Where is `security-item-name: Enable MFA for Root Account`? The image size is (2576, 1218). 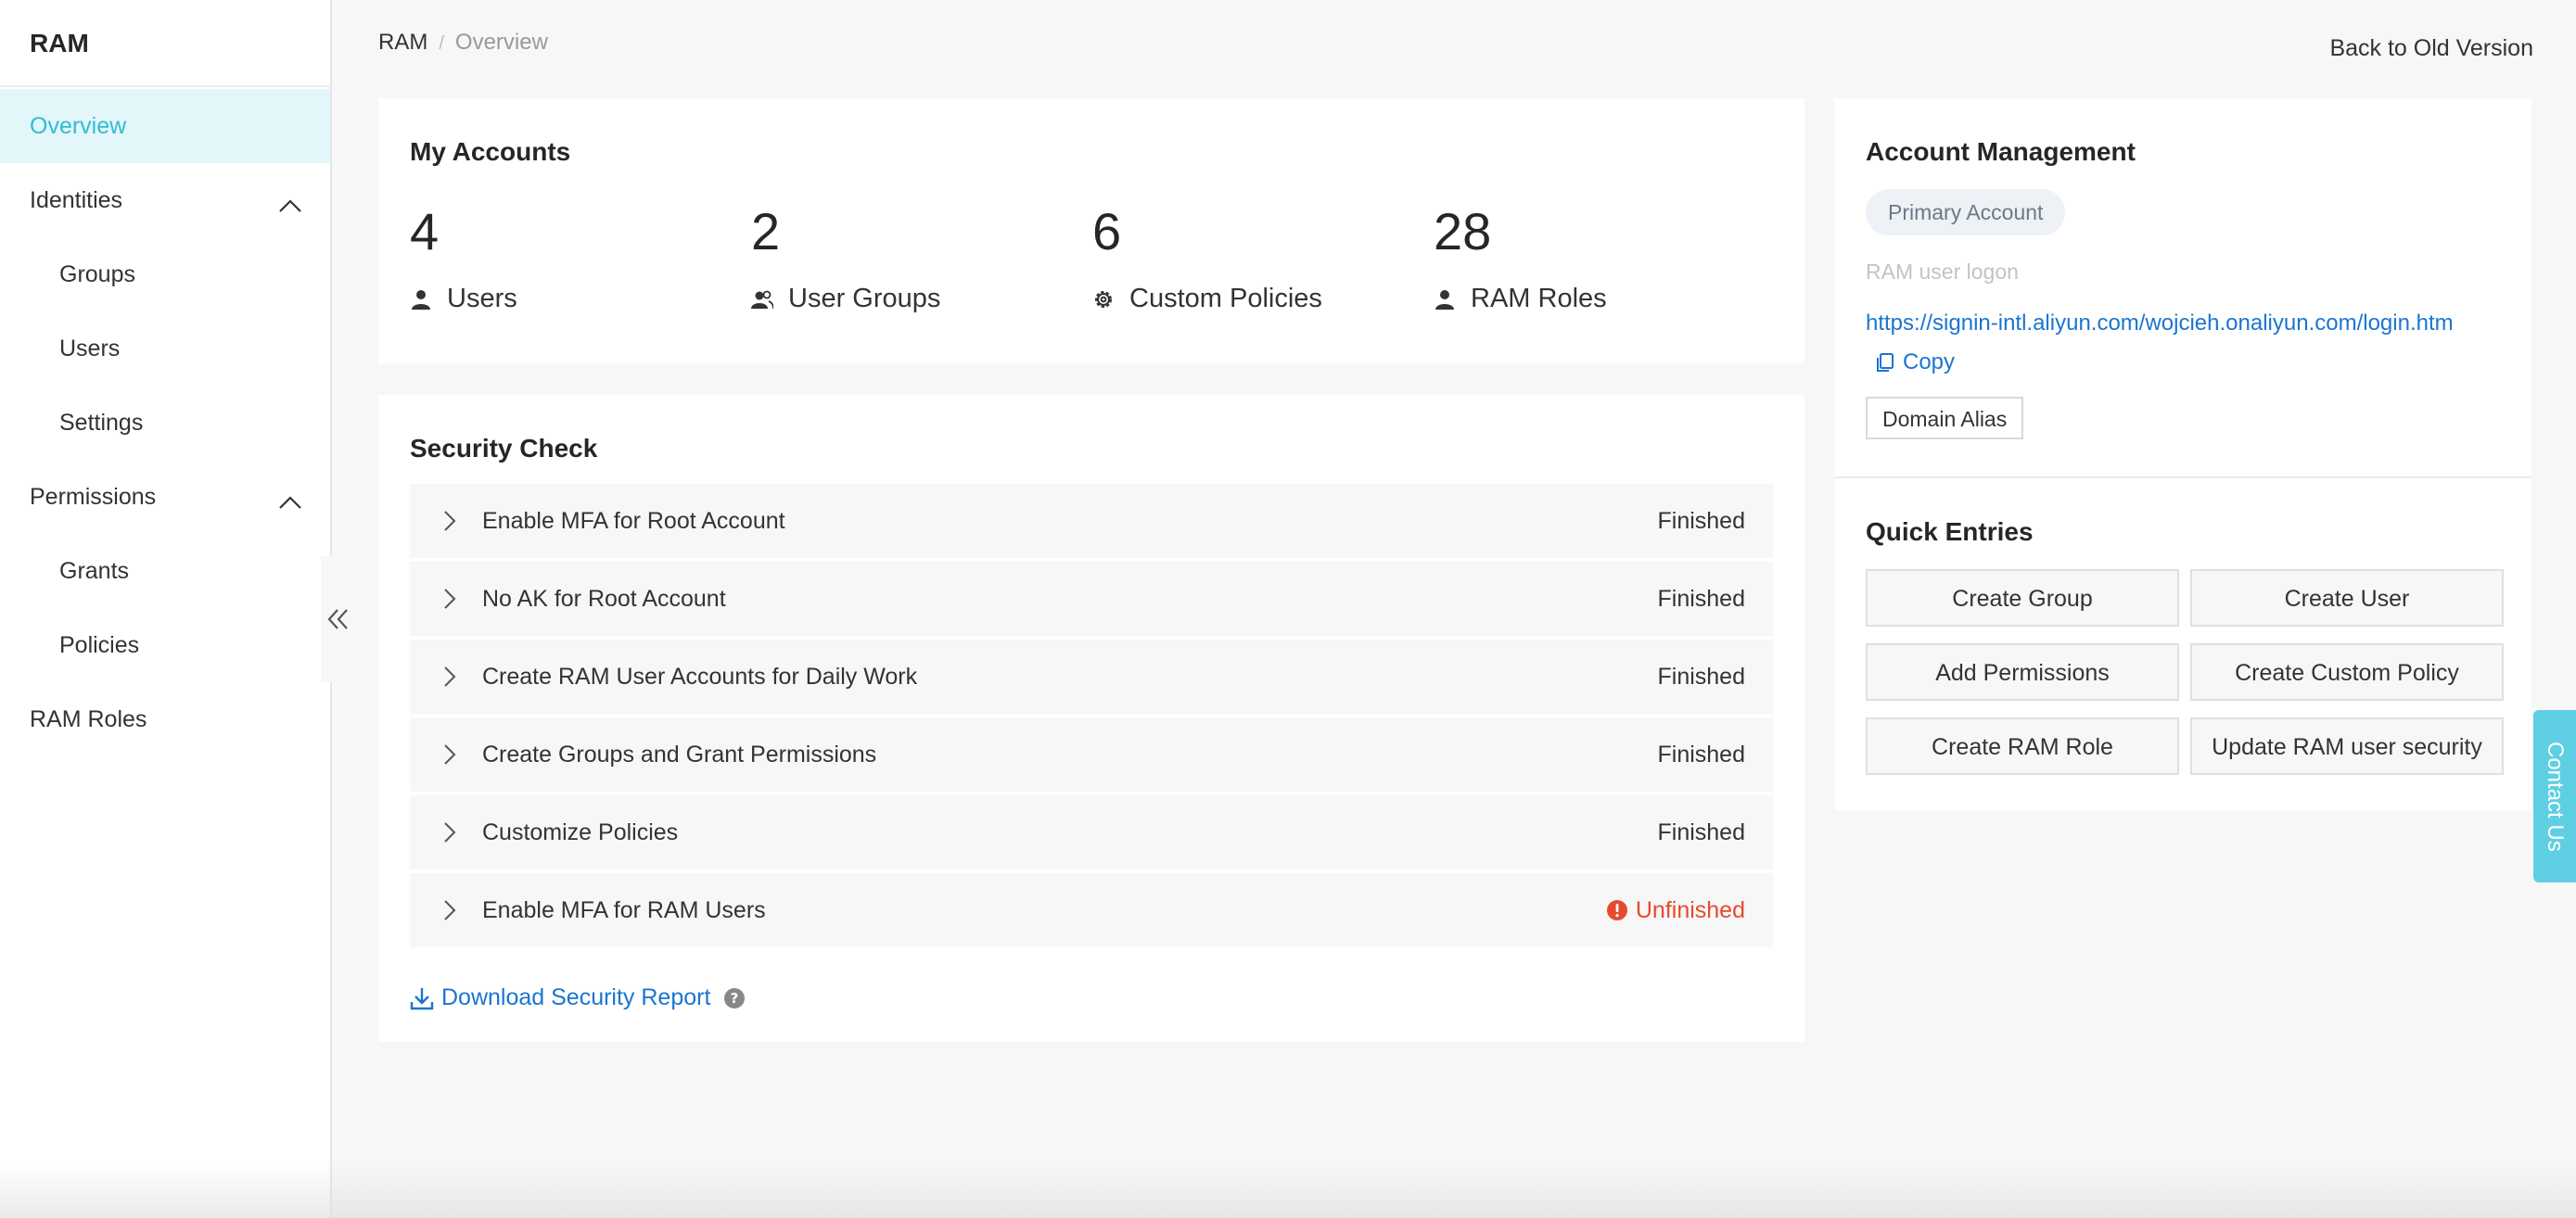 security-item-name: Enable MFA for Root Account is located at coordinates (633, 520).